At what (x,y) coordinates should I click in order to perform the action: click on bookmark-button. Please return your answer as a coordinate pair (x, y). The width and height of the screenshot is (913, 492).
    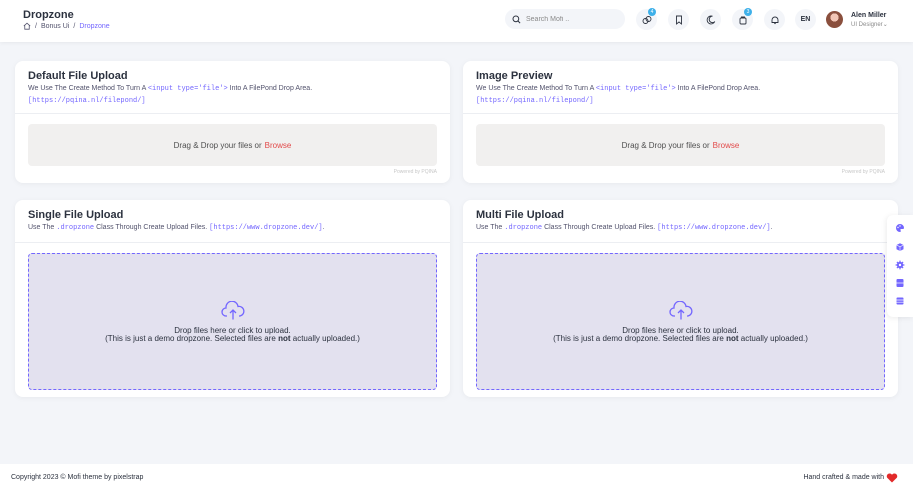
    Looking at the image, I should click on (678, 19).